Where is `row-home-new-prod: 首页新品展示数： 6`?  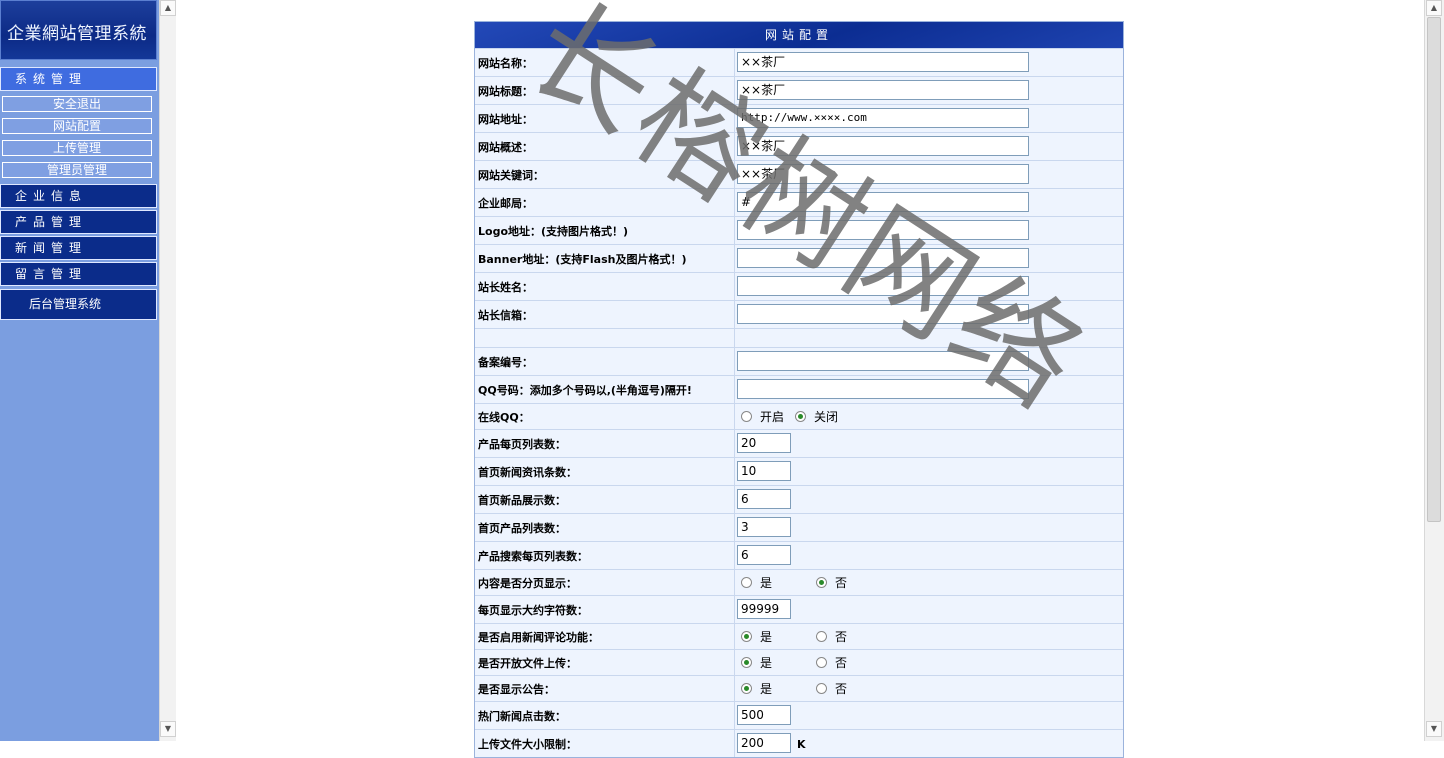 row-home-new-prod: 首页新品展示数： 6 is located at coordinates (799, 499).